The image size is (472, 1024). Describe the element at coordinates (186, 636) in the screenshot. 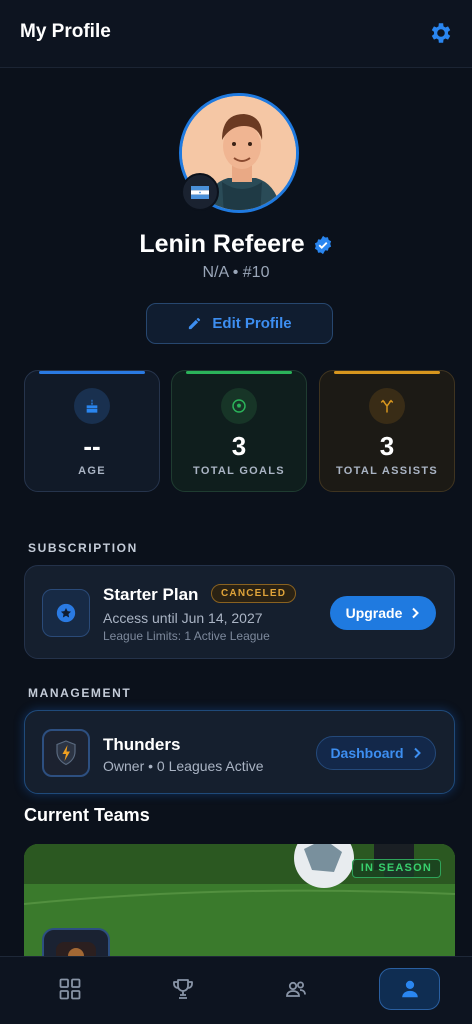

I see `plan-limits: League Limits: 1 Active League` at that location.